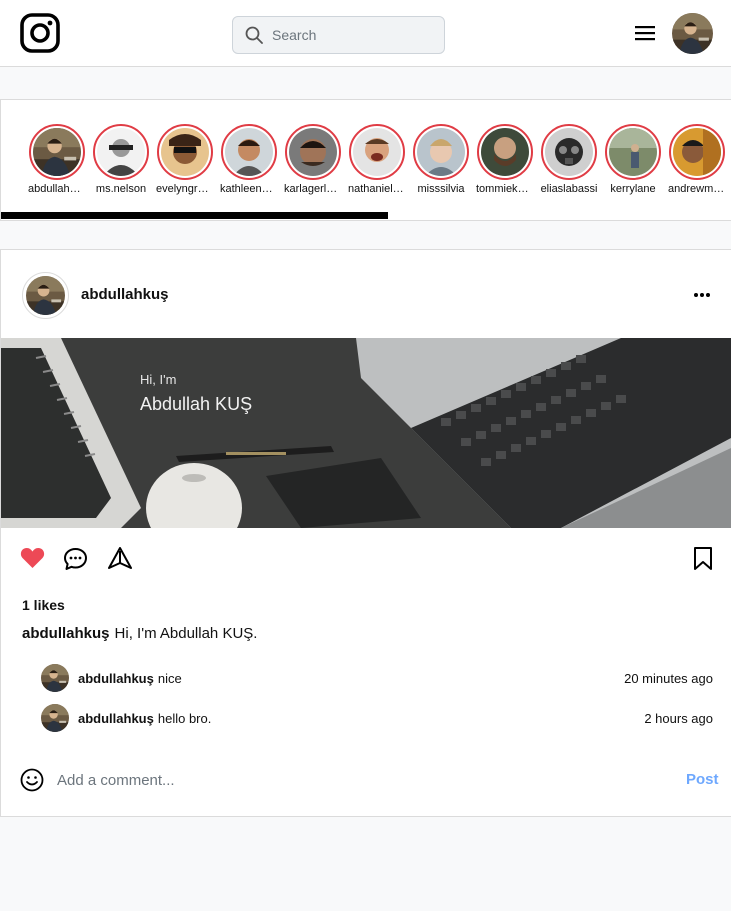 The image size is (731, 911). Describe the element at coordinates (633, 189) in the screenshot. I see `story-username: kerrylane` at that location.